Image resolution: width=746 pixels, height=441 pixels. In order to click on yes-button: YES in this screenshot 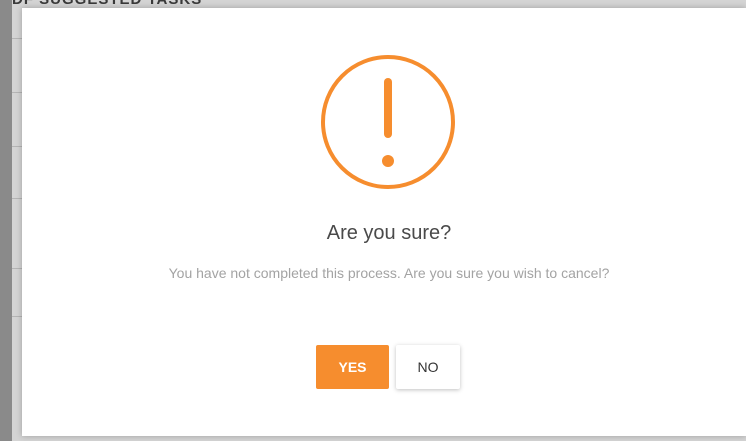, I will do `click(352, 367)`.